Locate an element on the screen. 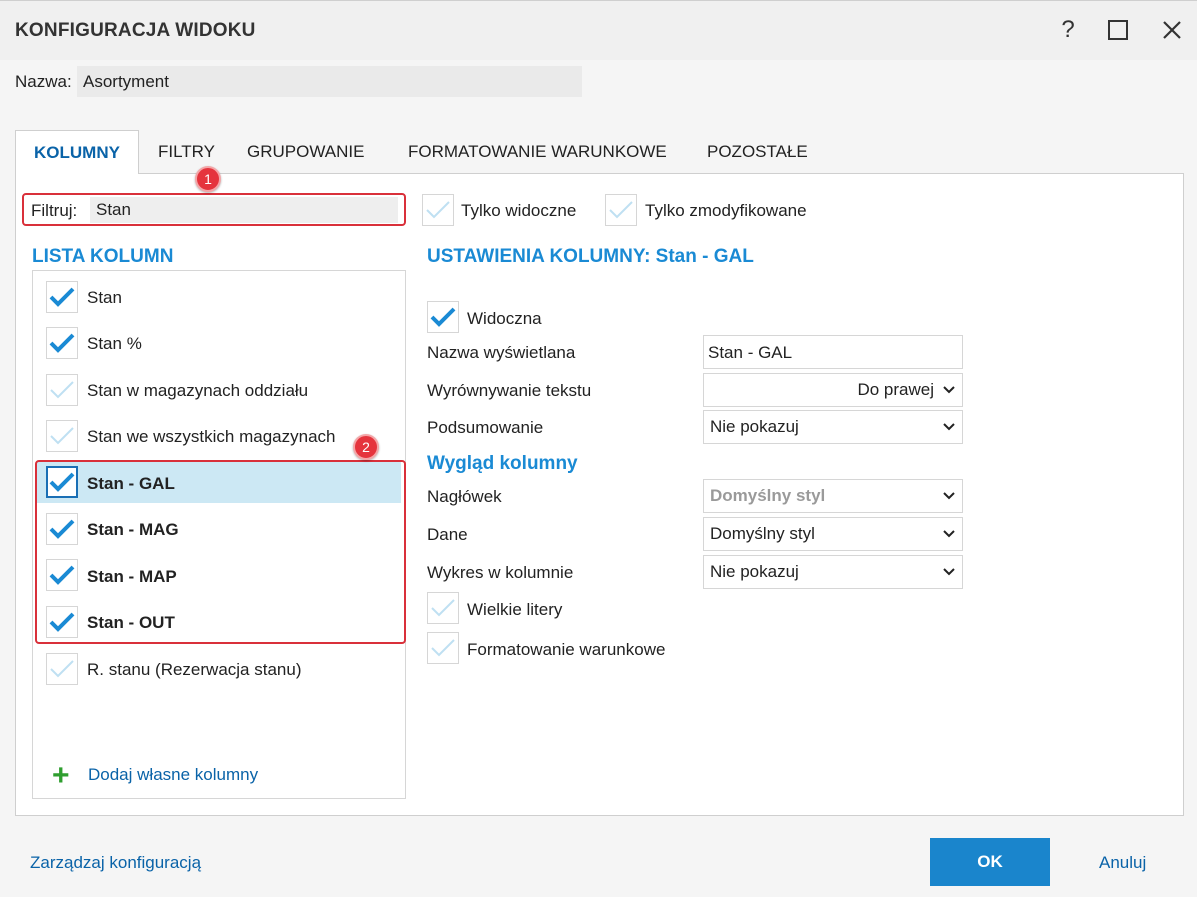  annotation-badge-1: 1 is located at coordinates (208, 179).